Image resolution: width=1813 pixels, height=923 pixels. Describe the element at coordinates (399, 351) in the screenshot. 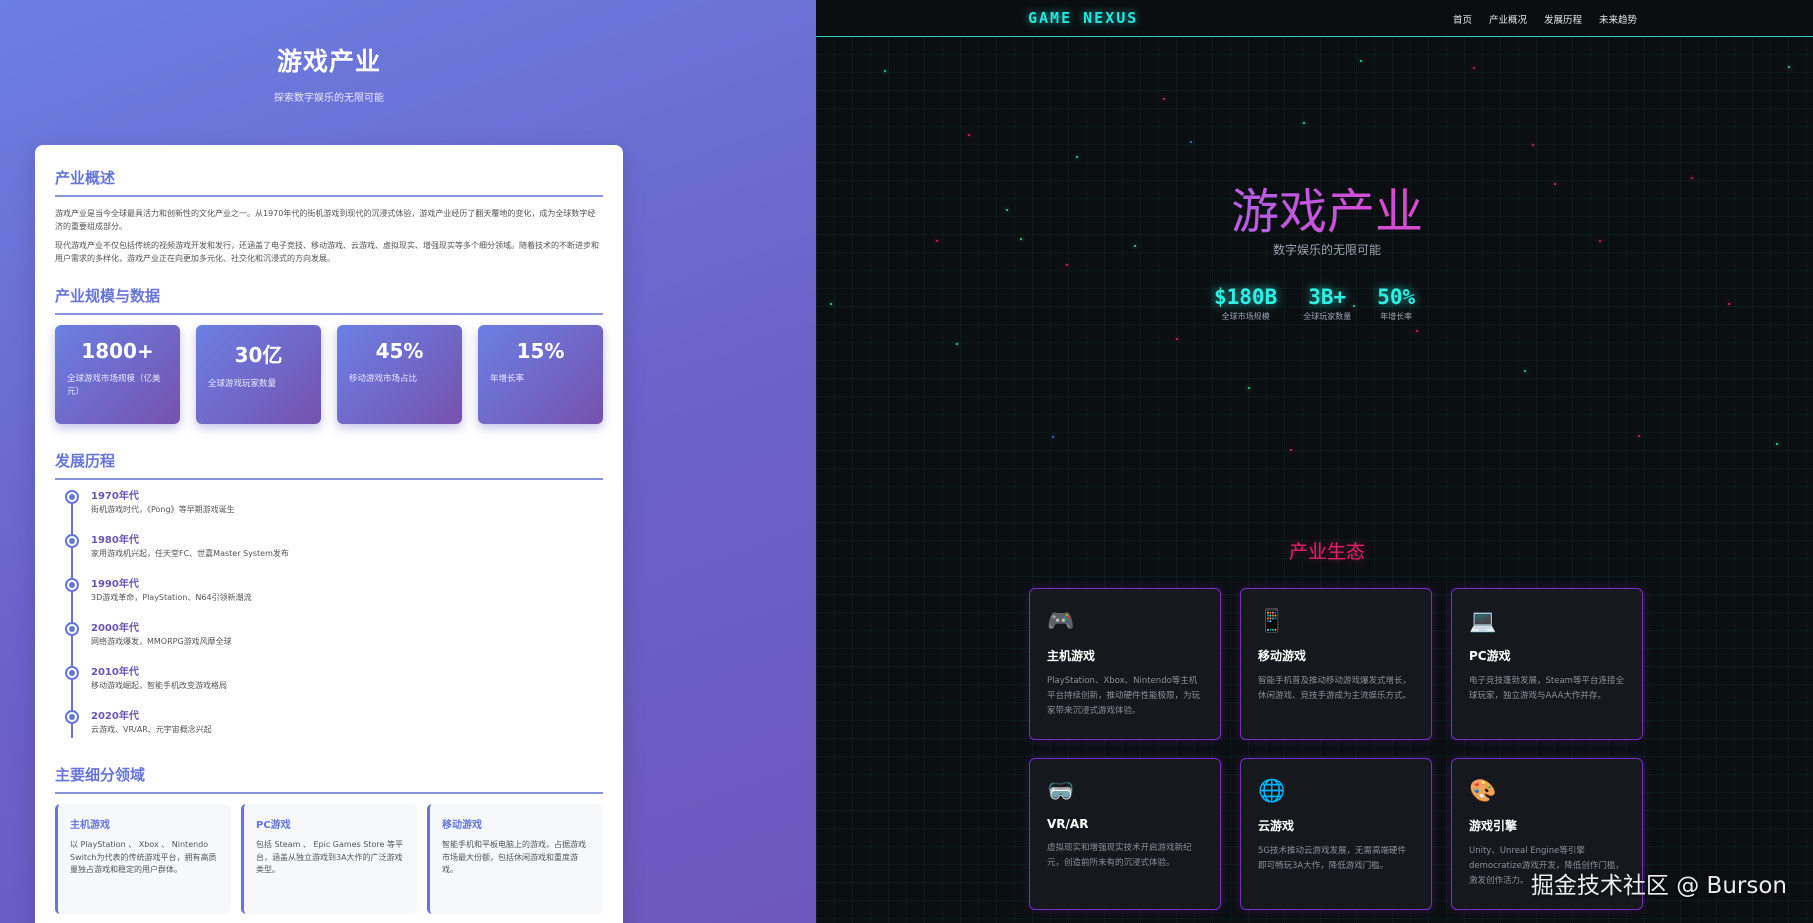

I see `stat-number: 45%` at that location.